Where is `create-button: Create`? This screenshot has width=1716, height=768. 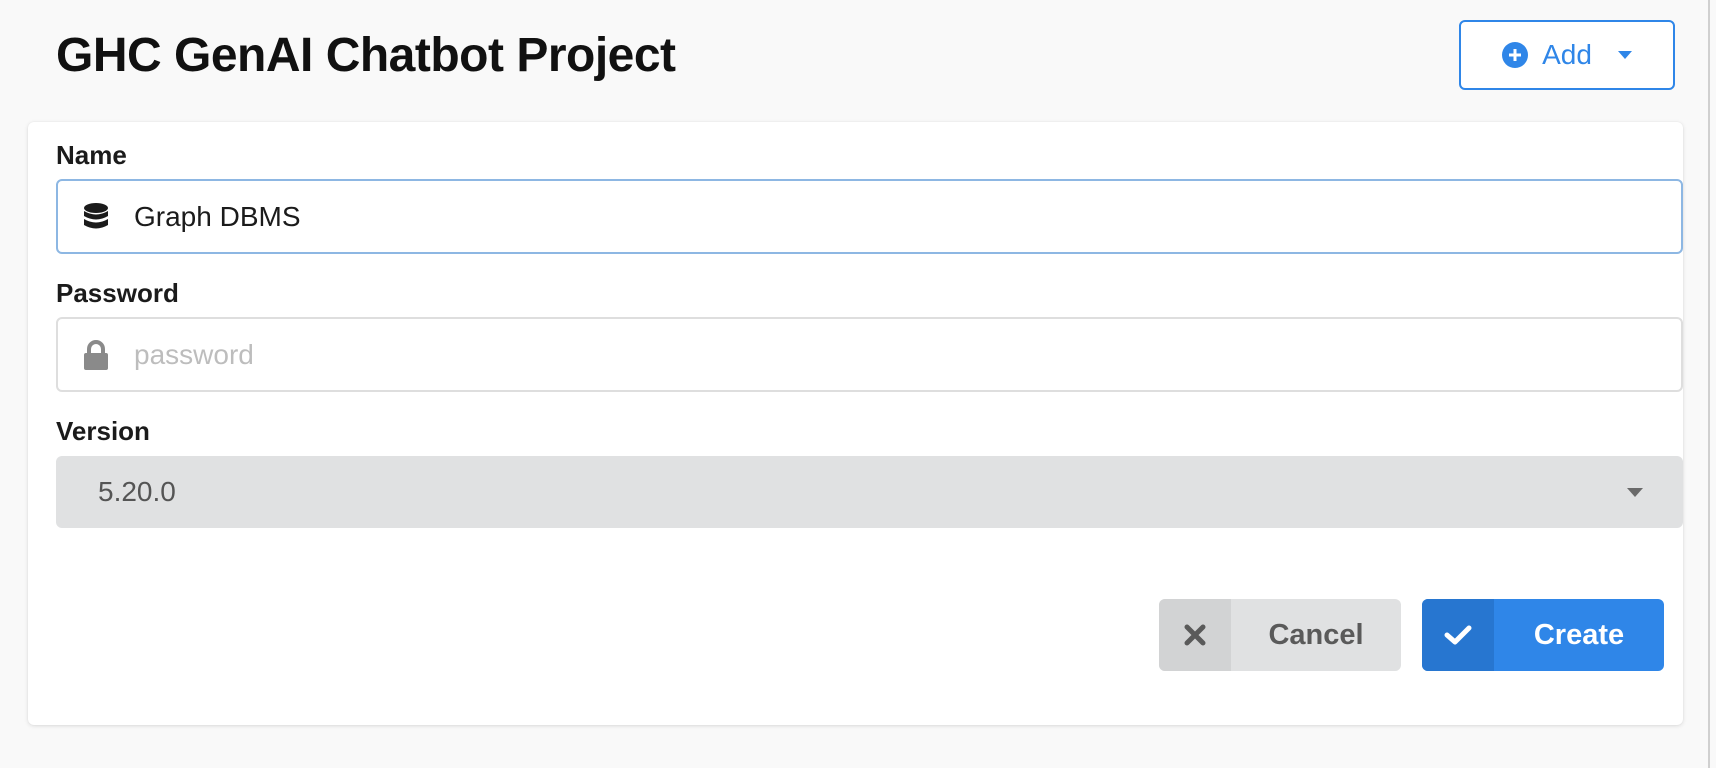 create-button: Create is located at coordinates (1543, 635).